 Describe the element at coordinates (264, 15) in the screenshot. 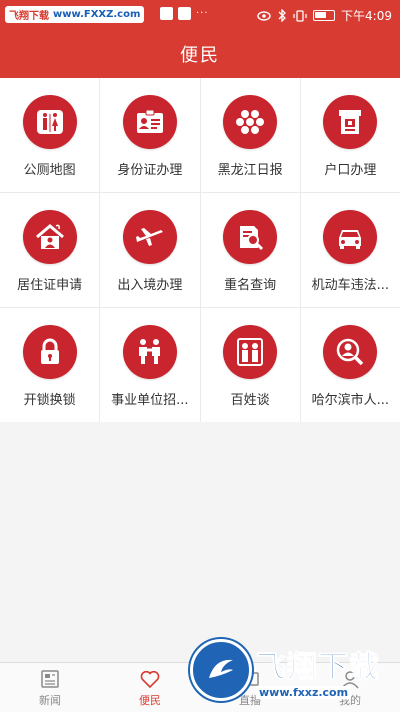

I see `eye-icon` at that location.